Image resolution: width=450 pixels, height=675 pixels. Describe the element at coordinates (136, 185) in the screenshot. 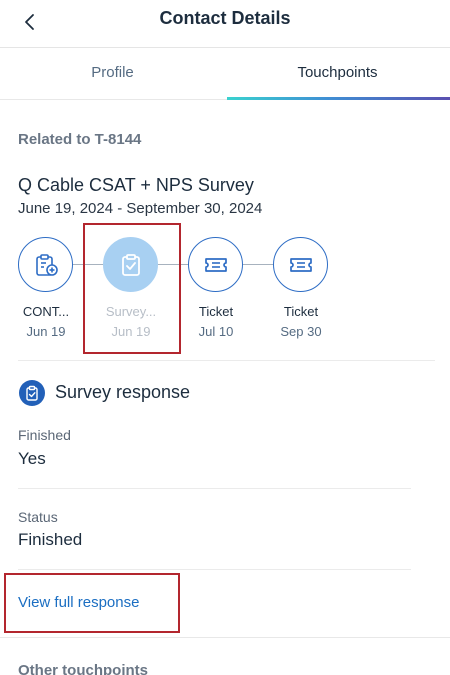

I see `survey-title: Q Cable CSAT + NPS Survey` at that location.